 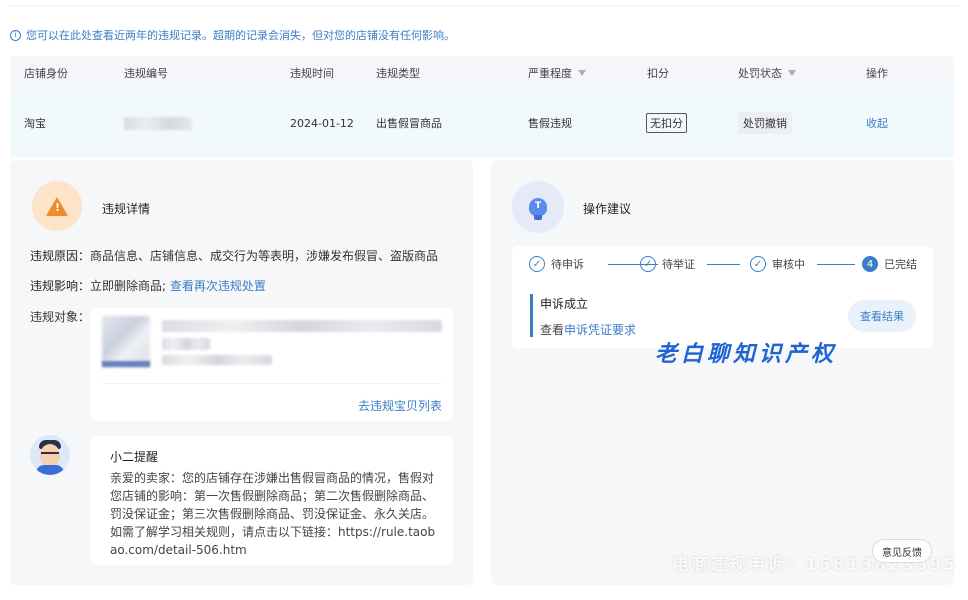 I want to click on header-violation-id: 违规编号, so click(x=146, y=73).